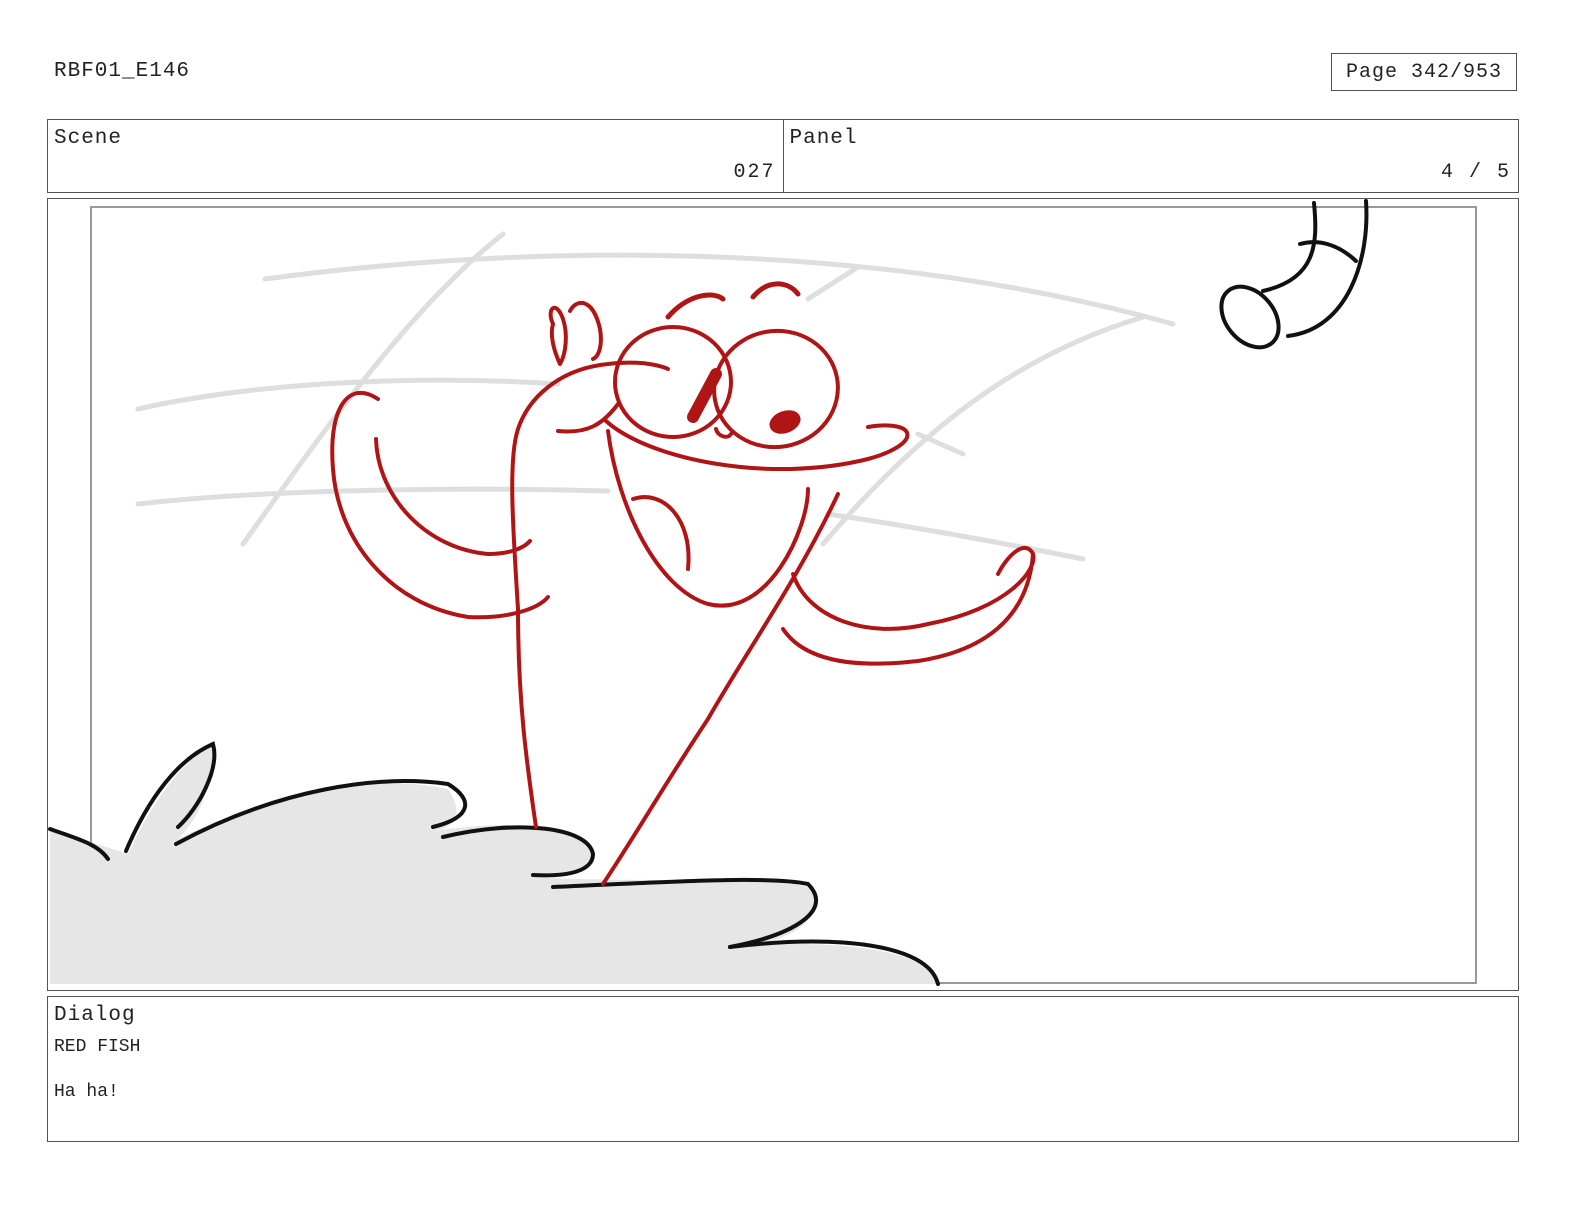 The height and width of the screenshot is (1224, 1584). What do you see at coordinates (122, 71) in the screenshot?
I see `document-id: RBF01_E146` at bounding box center [122, 71].